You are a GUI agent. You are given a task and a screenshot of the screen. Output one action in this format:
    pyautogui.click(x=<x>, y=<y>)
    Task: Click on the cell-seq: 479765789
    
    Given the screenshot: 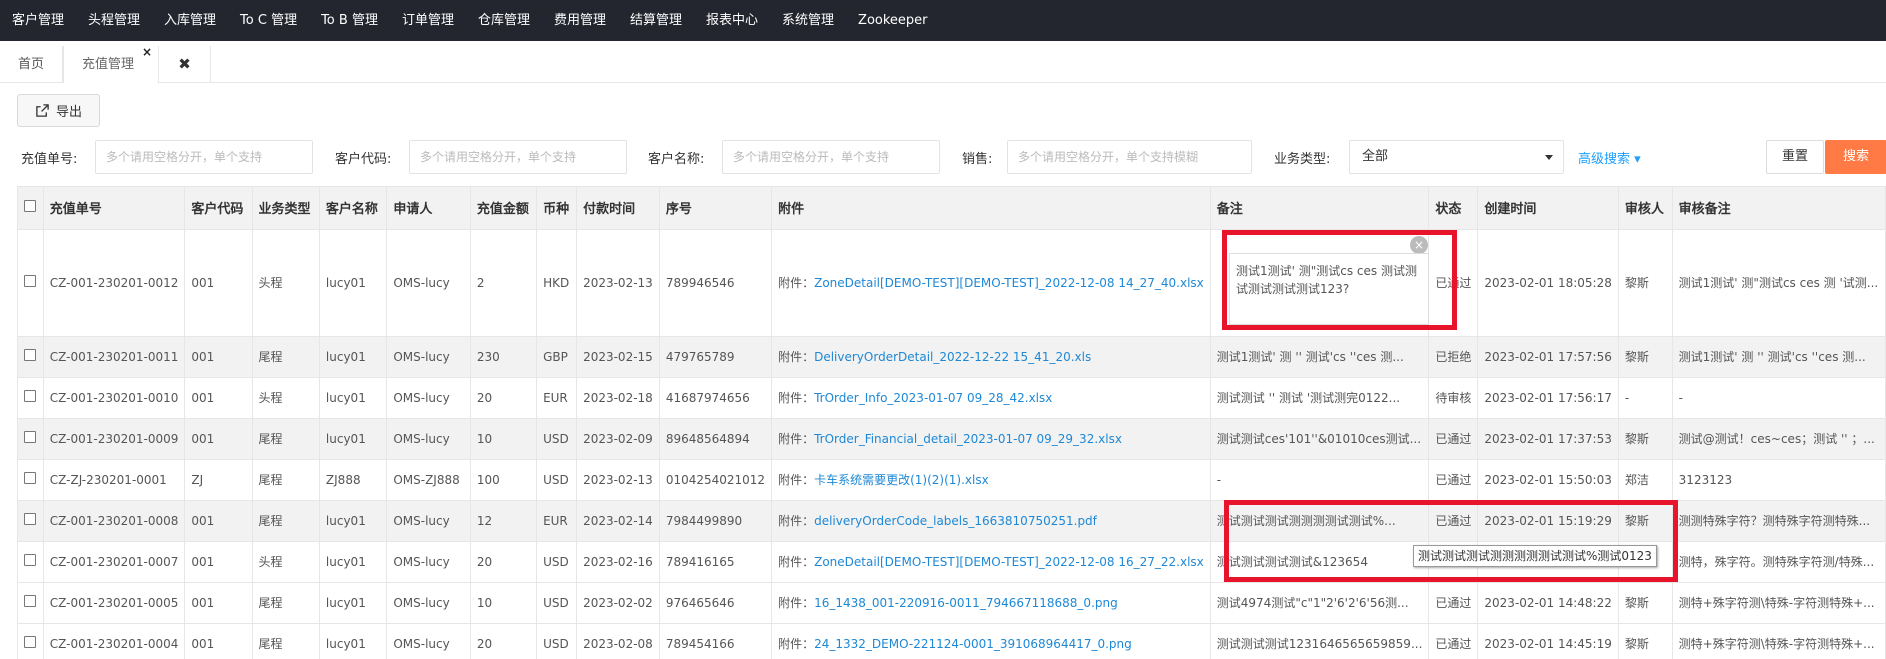 What is the action you would take?
    pyautogui.click(x=716, y=357)
    